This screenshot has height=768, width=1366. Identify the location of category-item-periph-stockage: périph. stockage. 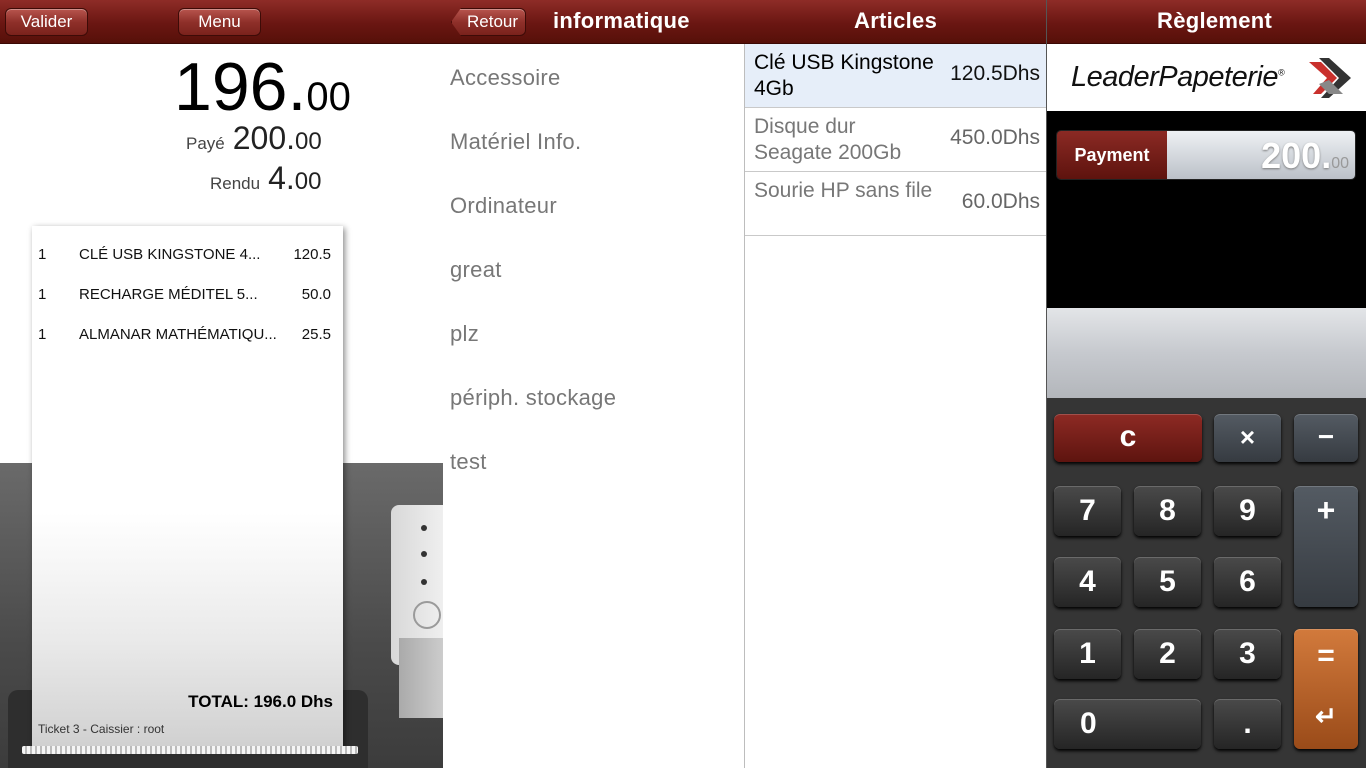
(533, 398).